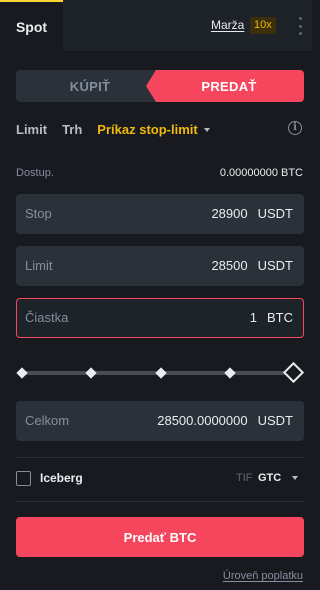 This screenshot has height=590, width=320. What do you see at coordinates (23, 478) in the screenshot?
I see `iceberg-checkbox` at bounding box center [23, 478].